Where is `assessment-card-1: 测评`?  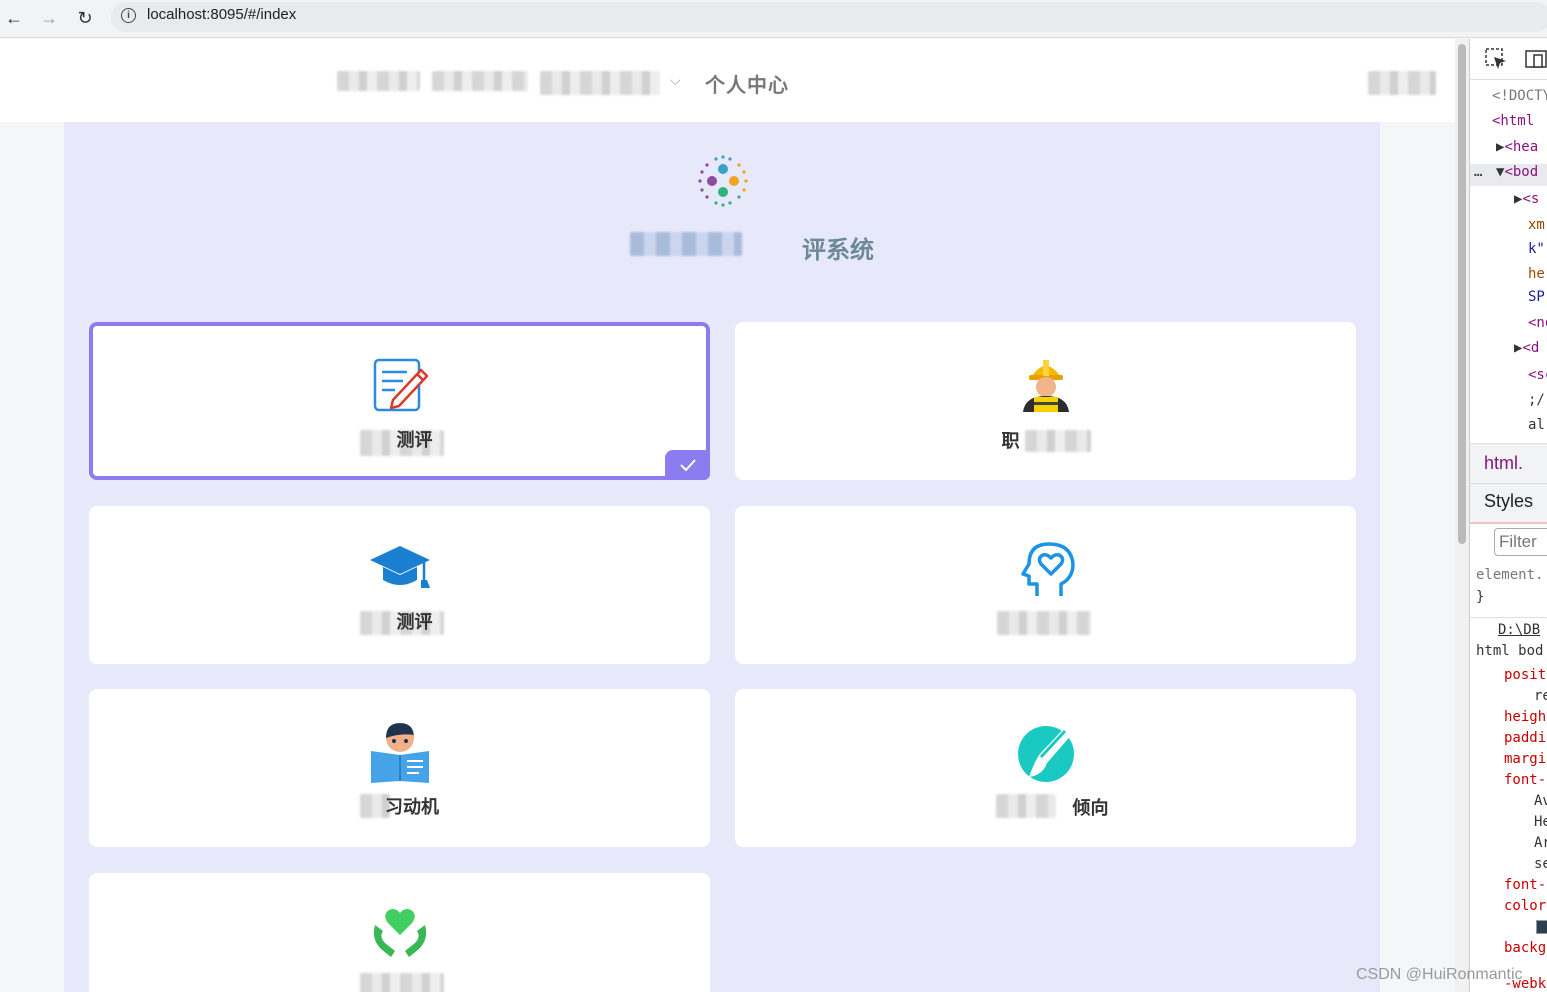
assessment-card-1: 测评 is located at coordinates (399, 401).